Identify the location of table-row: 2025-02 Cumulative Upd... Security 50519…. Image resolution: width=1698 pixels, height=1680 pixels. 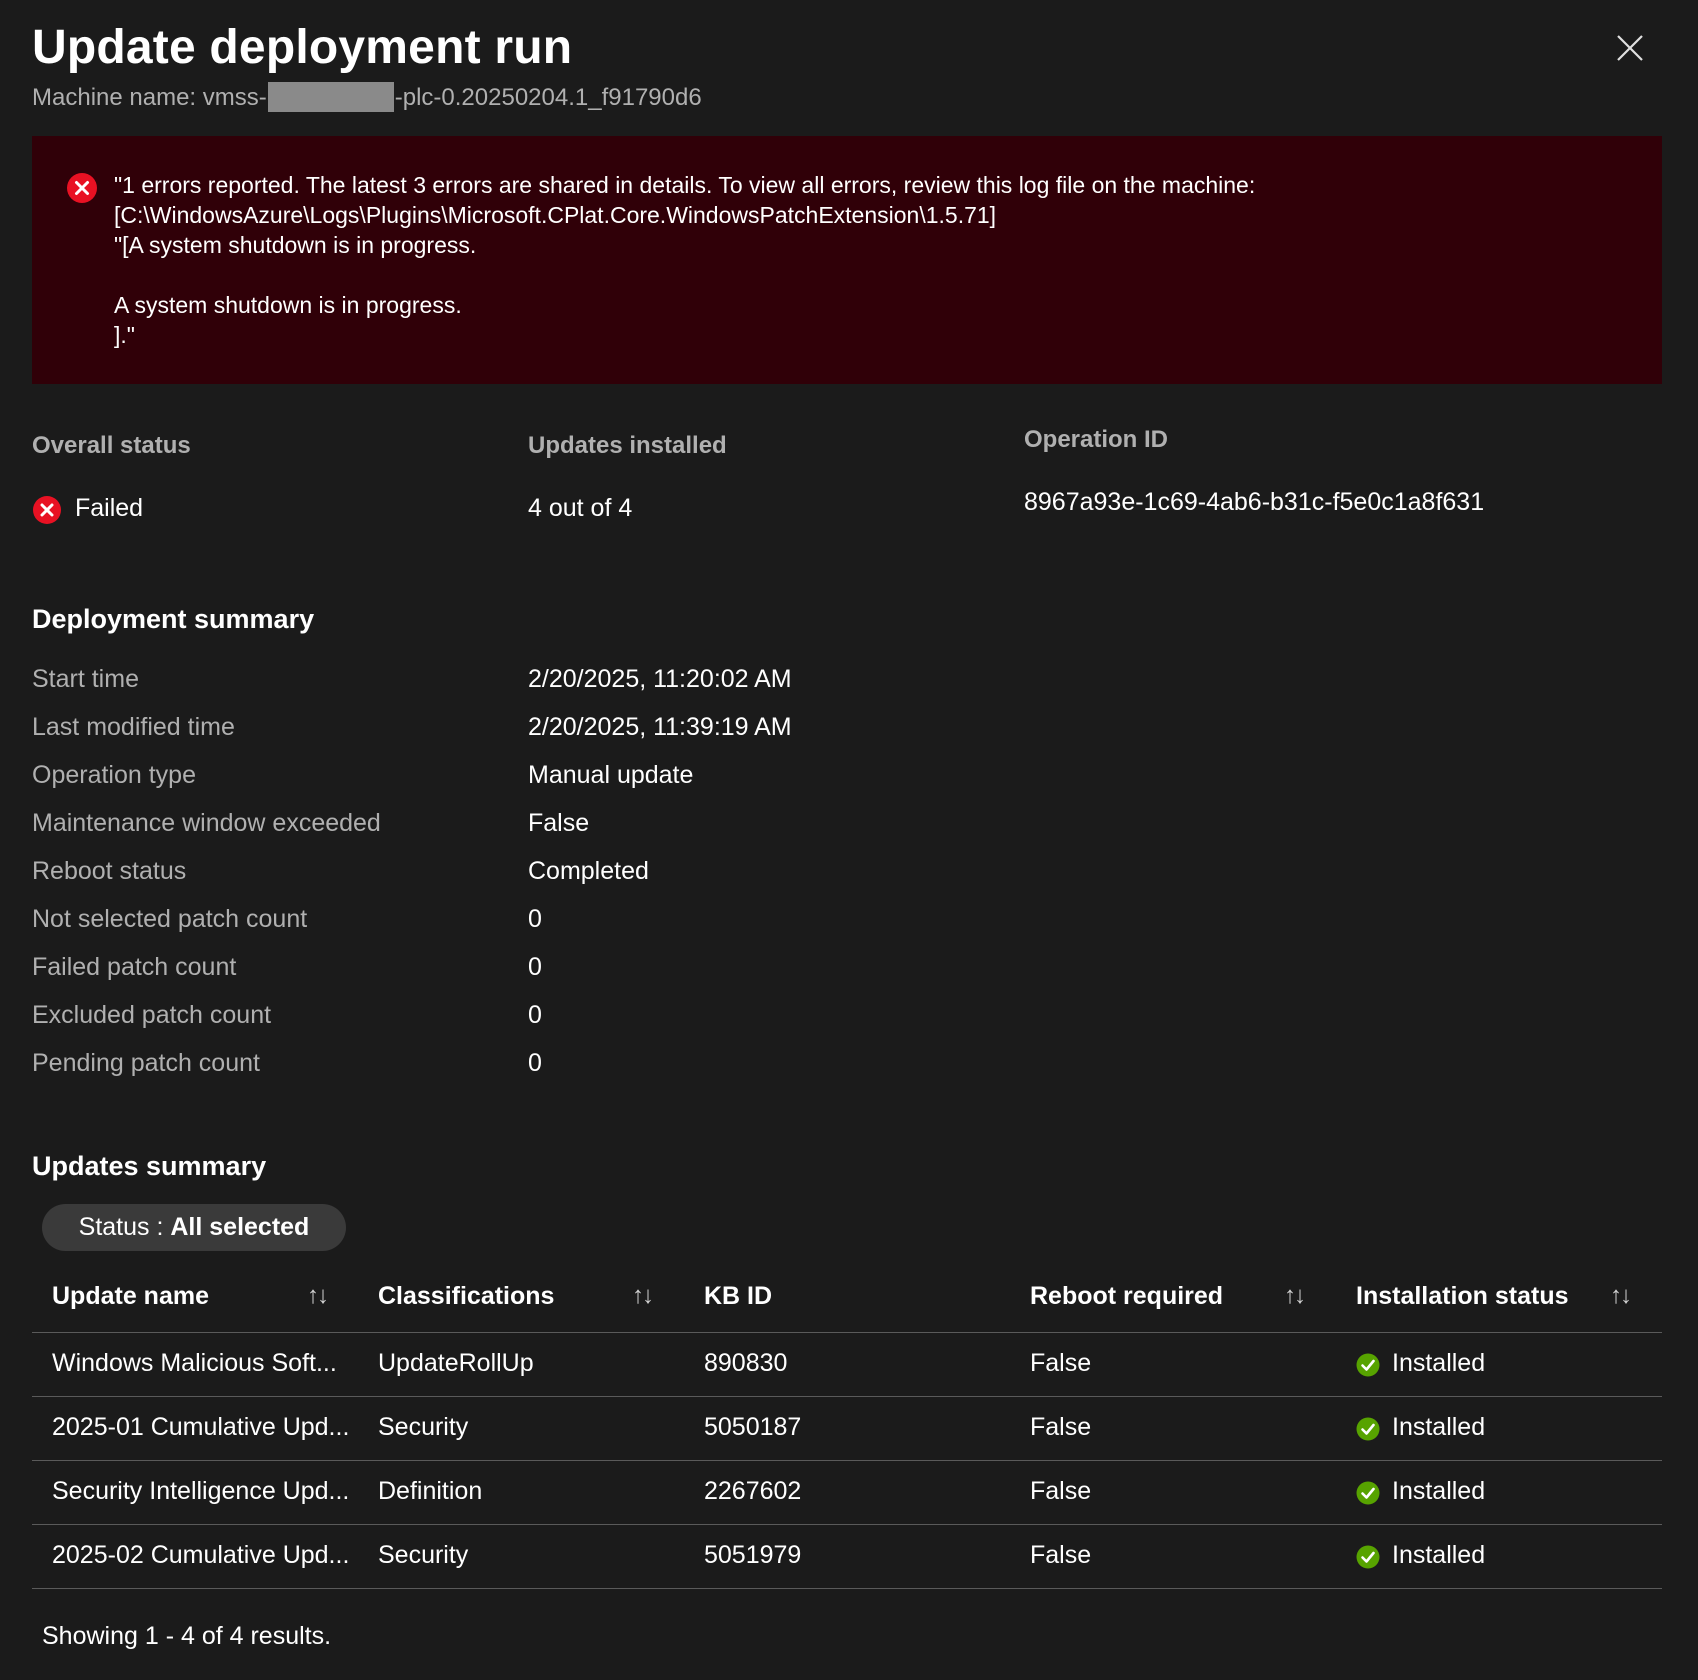
(847, 1557).